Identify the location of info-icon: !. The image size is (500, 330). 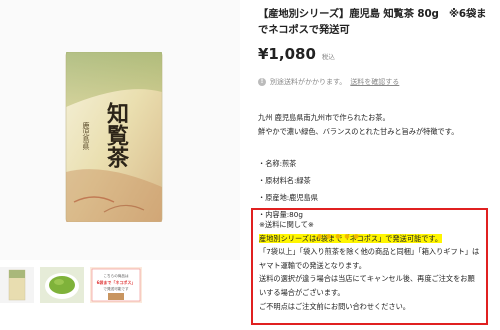
(262, 82).